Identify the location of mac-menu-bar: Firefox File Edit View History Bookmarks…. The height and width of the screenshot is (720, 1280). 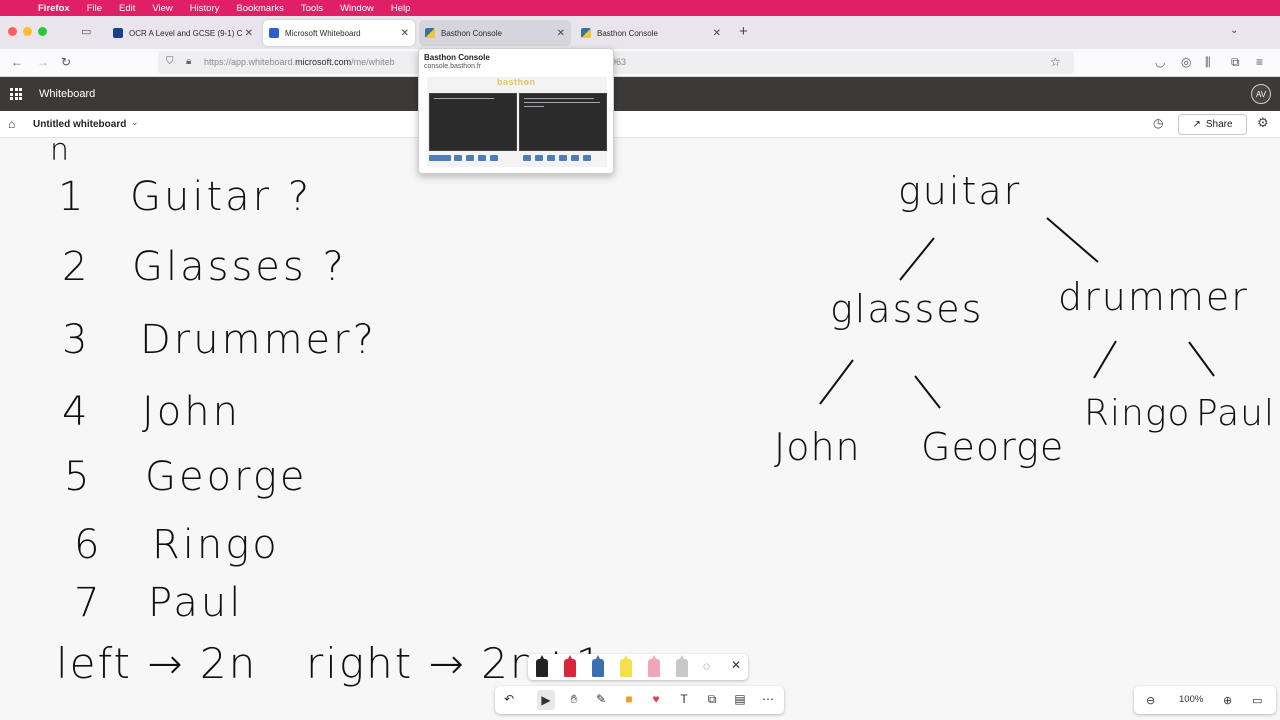
(640, 8).